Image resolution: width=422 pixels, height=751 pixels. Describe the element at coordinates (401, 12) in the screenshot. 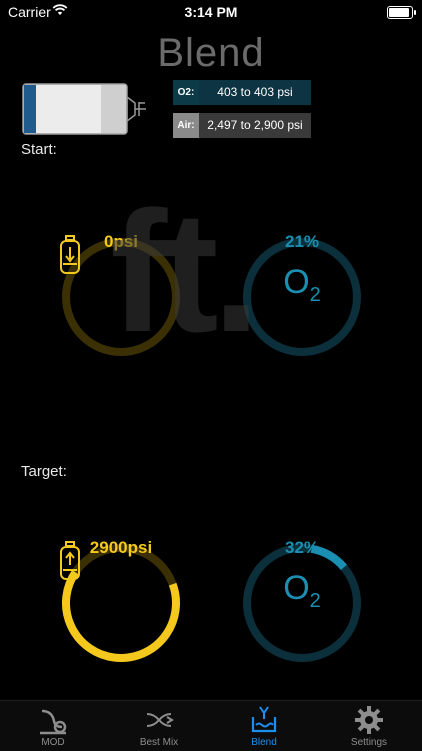

I see `battery-icon` at that location.